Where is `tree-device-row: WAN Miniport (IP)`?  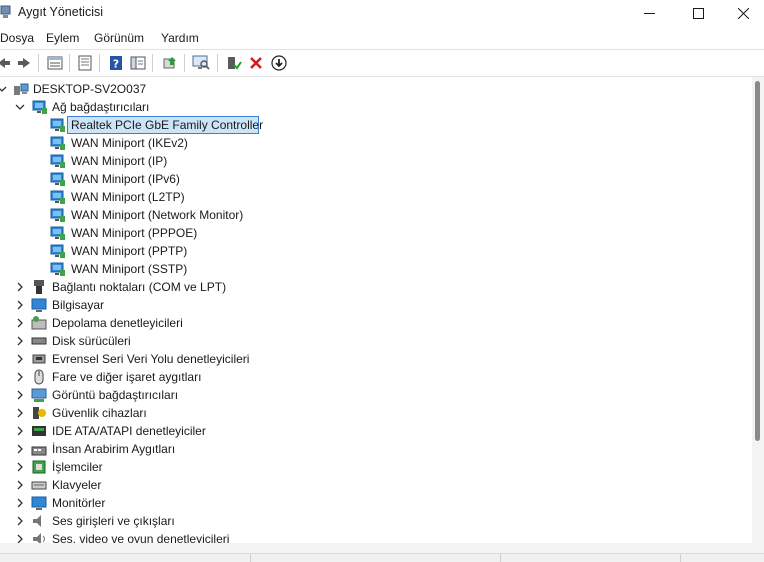 tree-device-row: WAN Miniport (IP) is located at coordinates (376, 161).